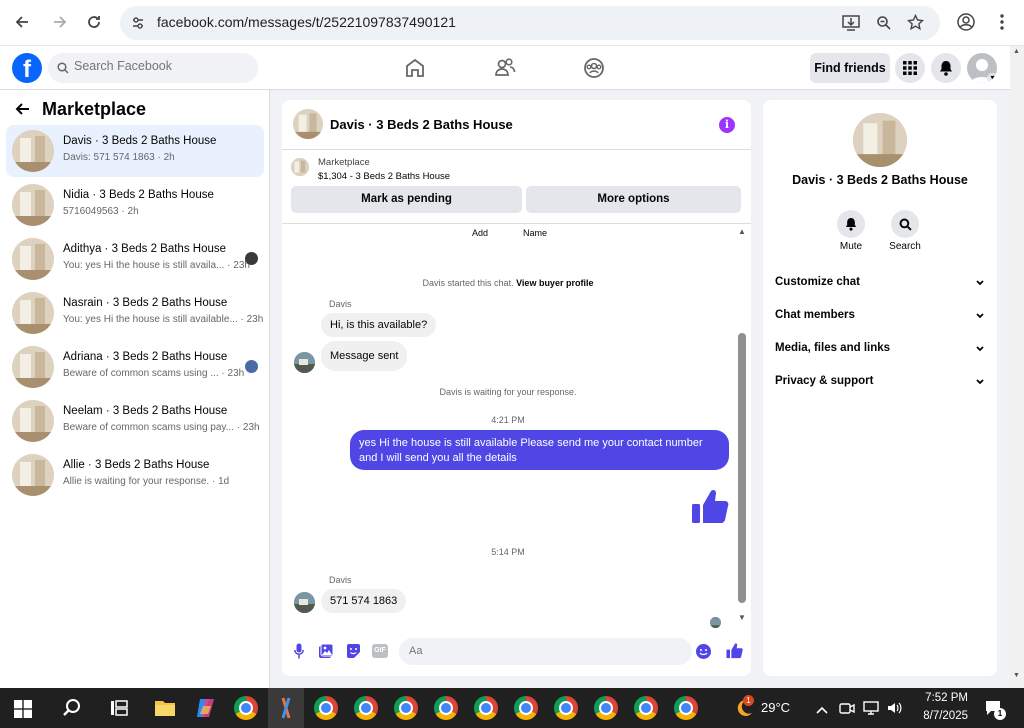 This screenshot has height=728, width=1024. What do you see at coordinates (138, 25) in the screenshot?
I see `site-settings-icon` at bounding box center [138, 25].